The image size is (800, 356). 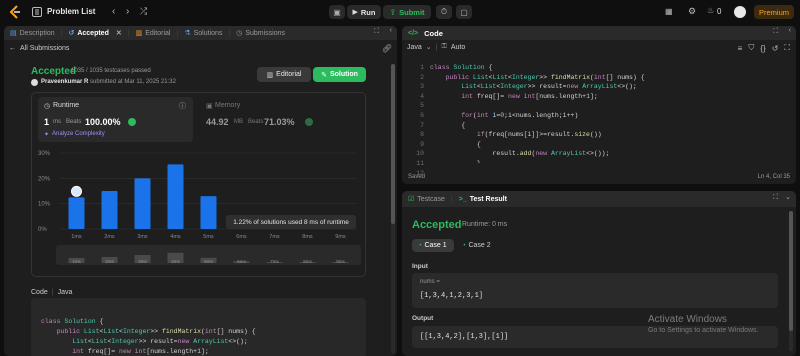 What do you see at coordinates (692, 11) in the screenshot?
I see `gear-icon: ⚙` at bounding box center [692, 11].